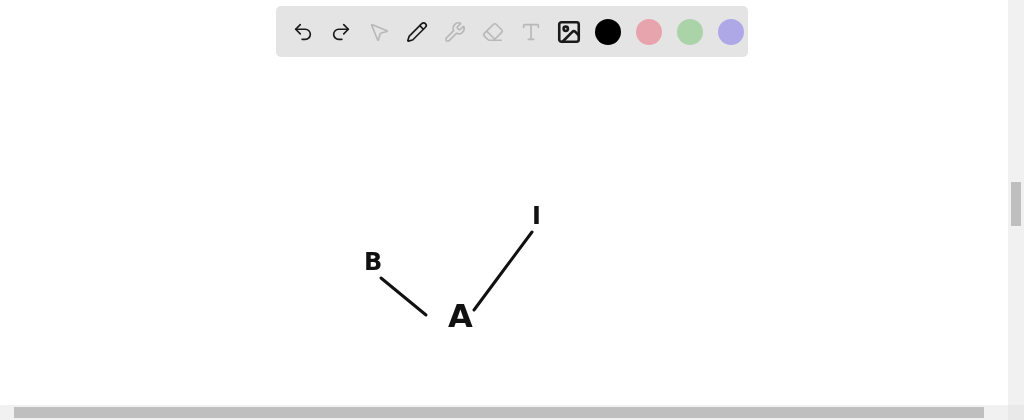 The width and height of the screenshot is (1024, 420). I want to click on handwritten-letter: I, so click(536, 216).